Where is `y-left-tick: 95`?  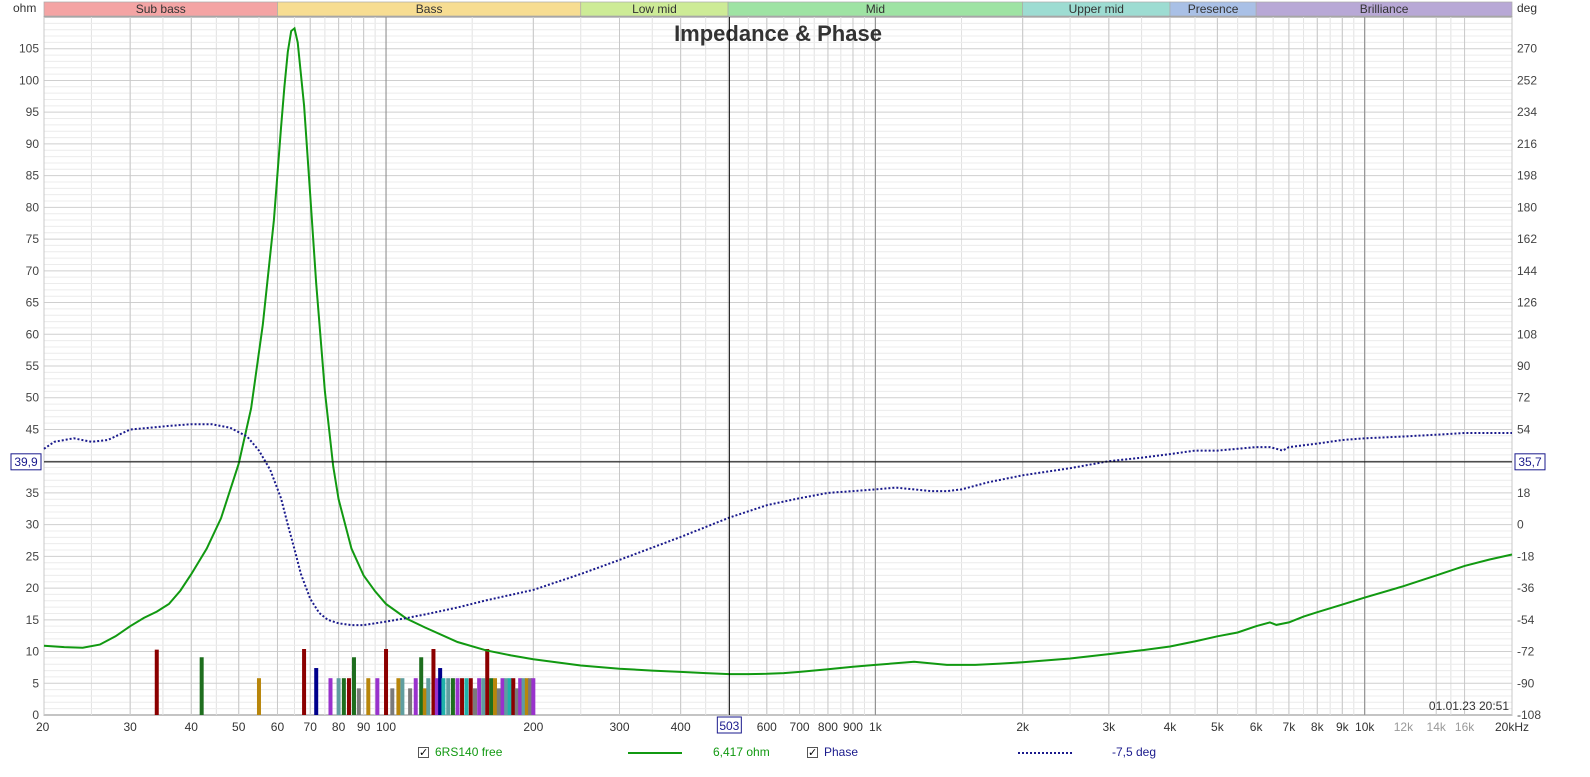 y-left-tick: 95 is located at coordinates (33, 112).